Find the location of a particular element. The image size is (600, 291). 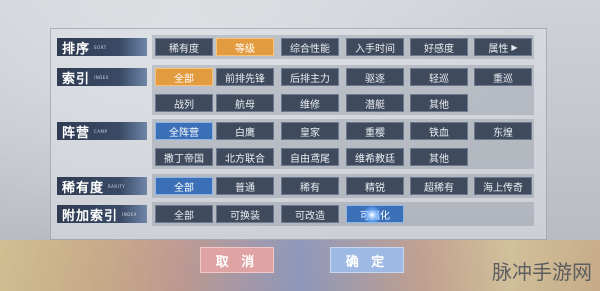

filter-option-label: 精锐 is located at coordinates (375, 188).